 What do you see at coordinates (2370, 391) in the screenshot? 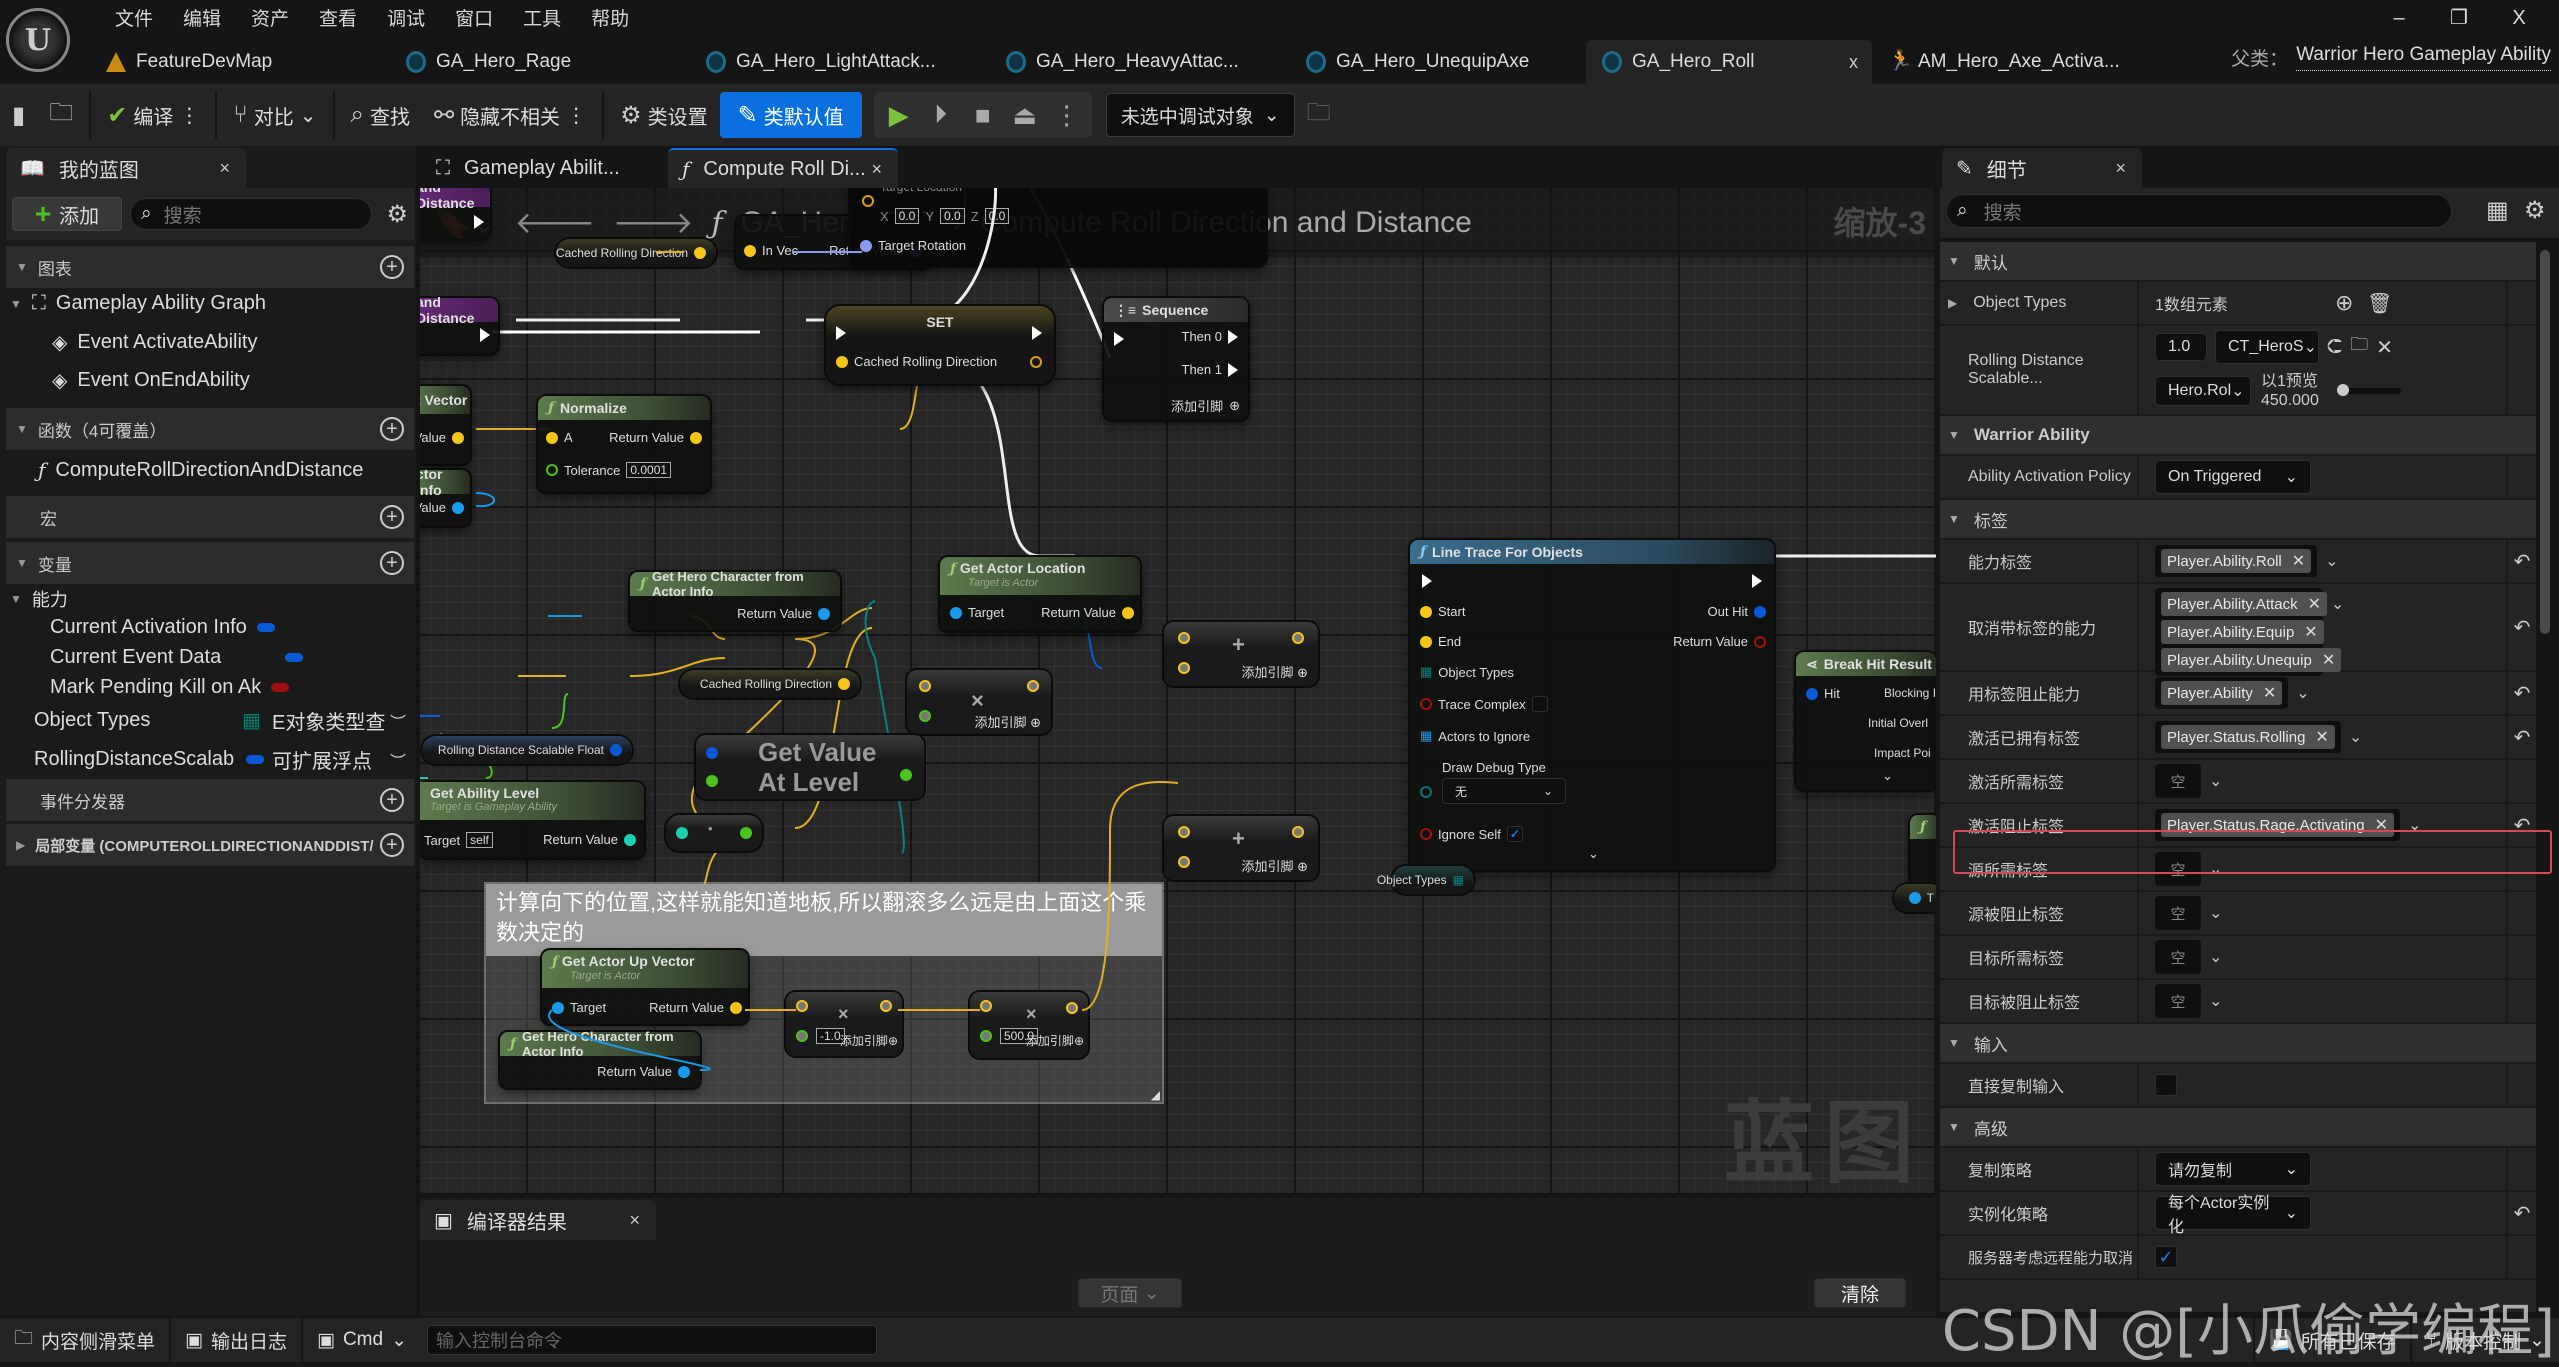
I see `preview-level-slider` at bounding box center [2370, 391].